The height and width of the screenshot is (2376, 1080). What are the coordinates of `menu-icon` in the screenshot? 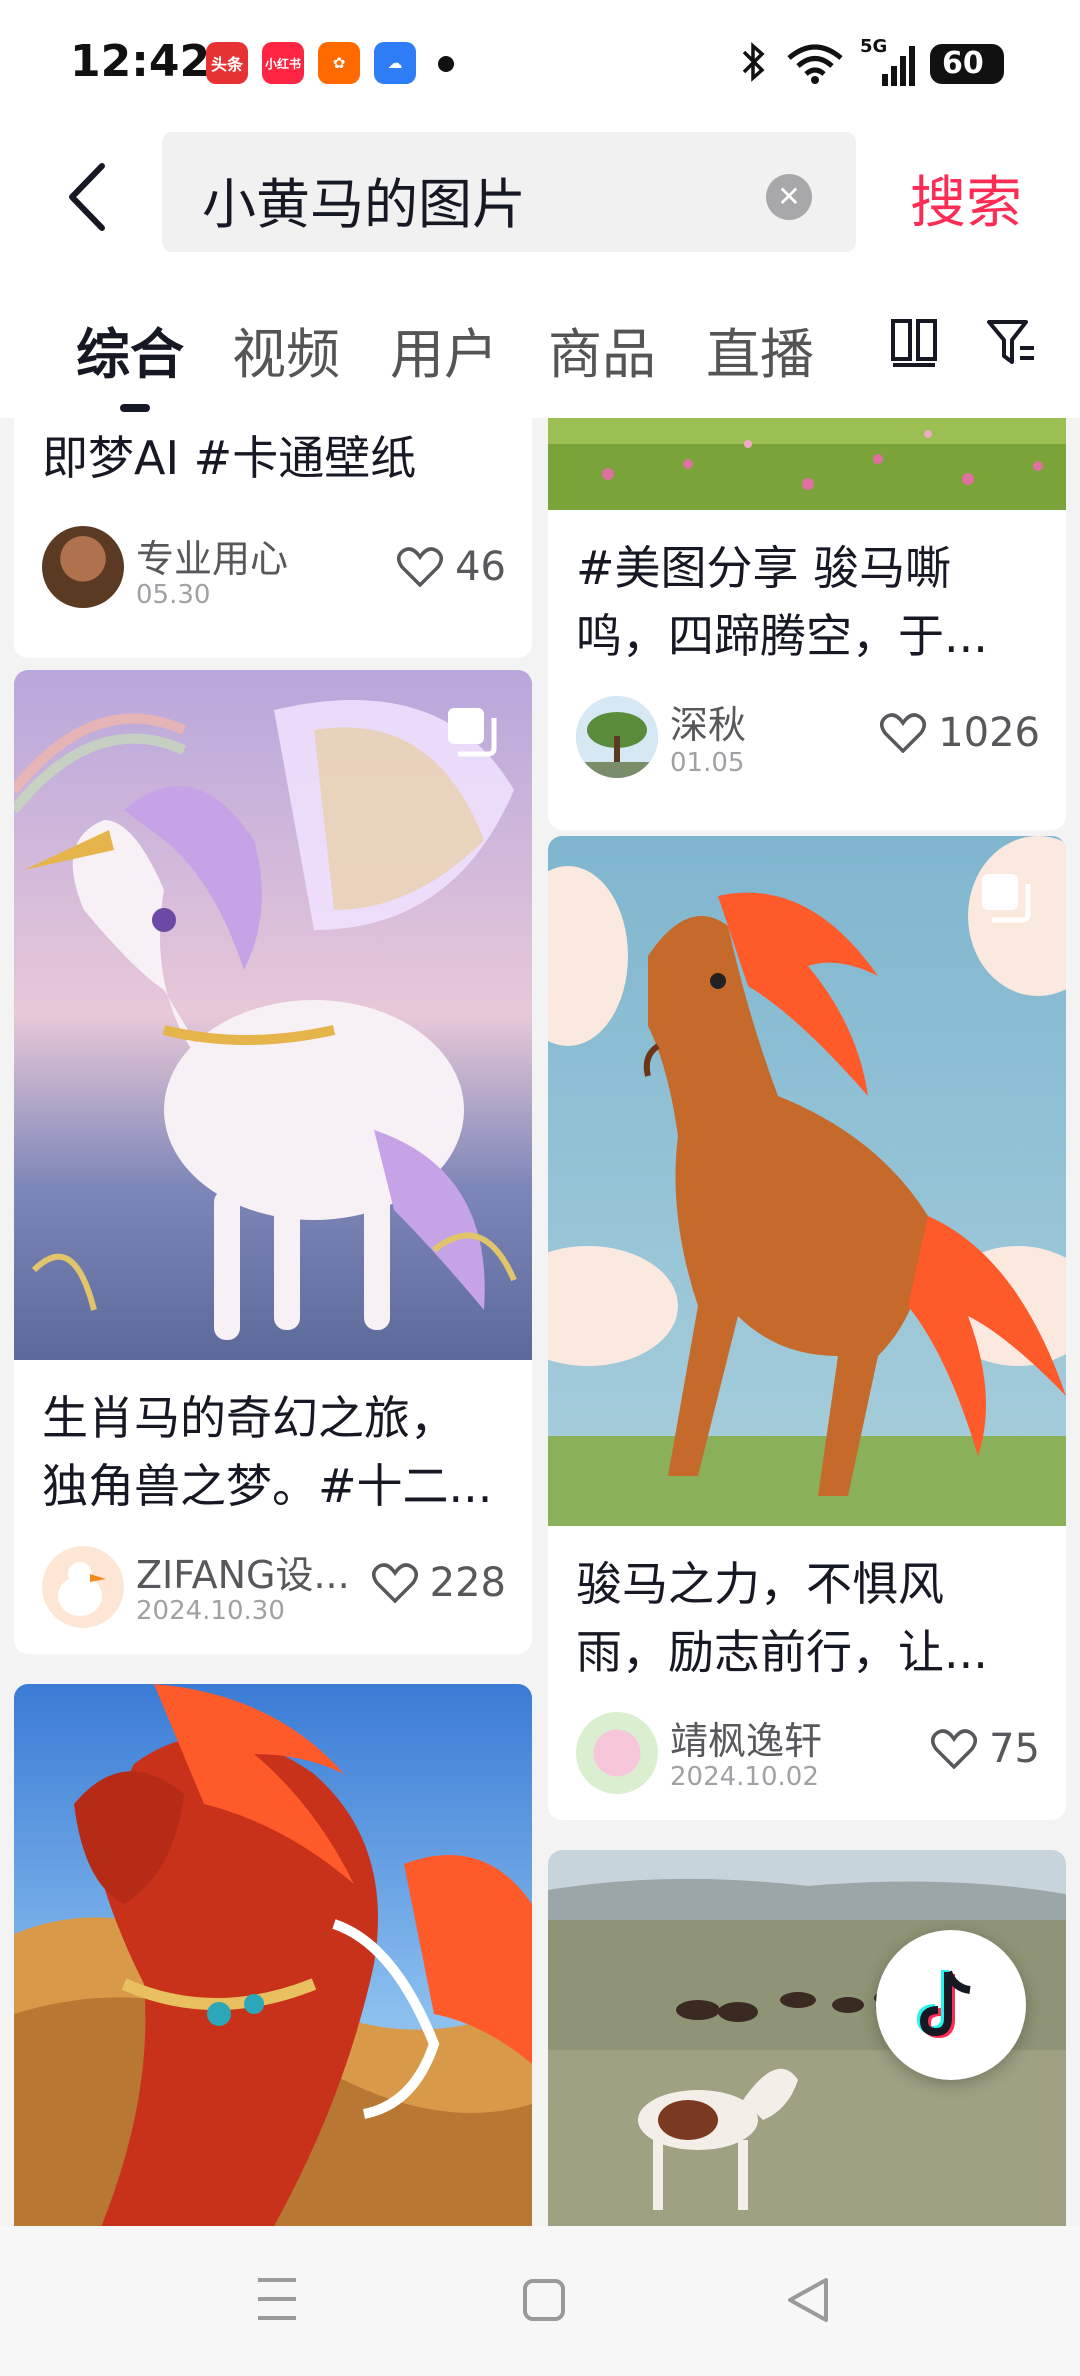 It's located at (277, 2299).